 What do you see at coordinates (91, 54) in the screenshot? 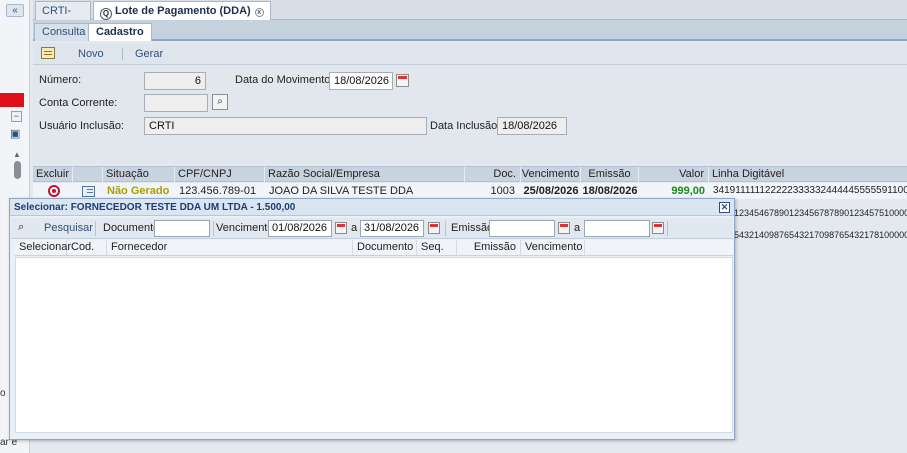
I see `novo-button: Novo` at bounding box center [91, 54].